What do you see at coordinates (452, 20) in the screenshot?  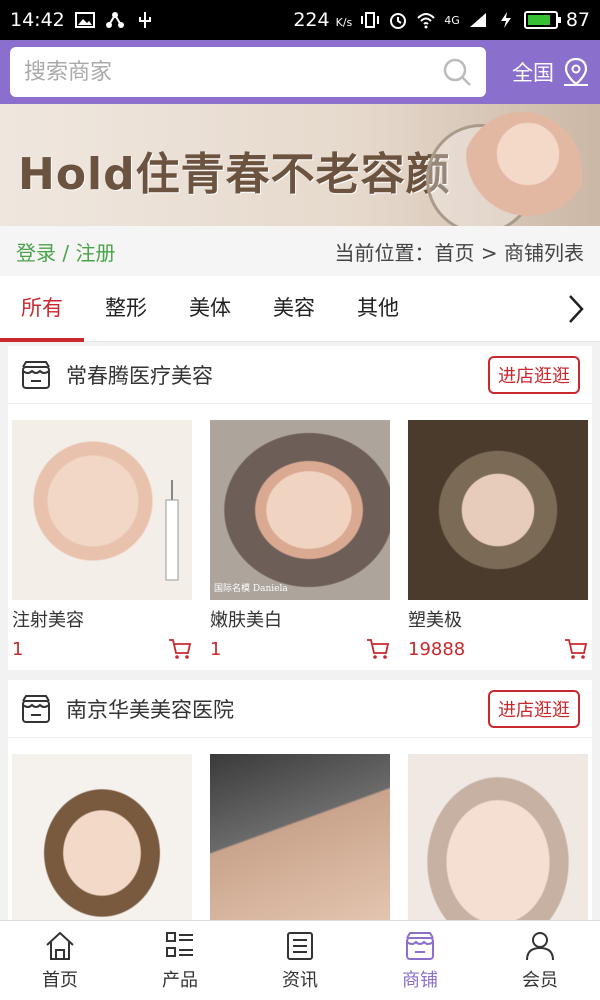 I see `network-type: 4G` at bounding box center [452, 20].